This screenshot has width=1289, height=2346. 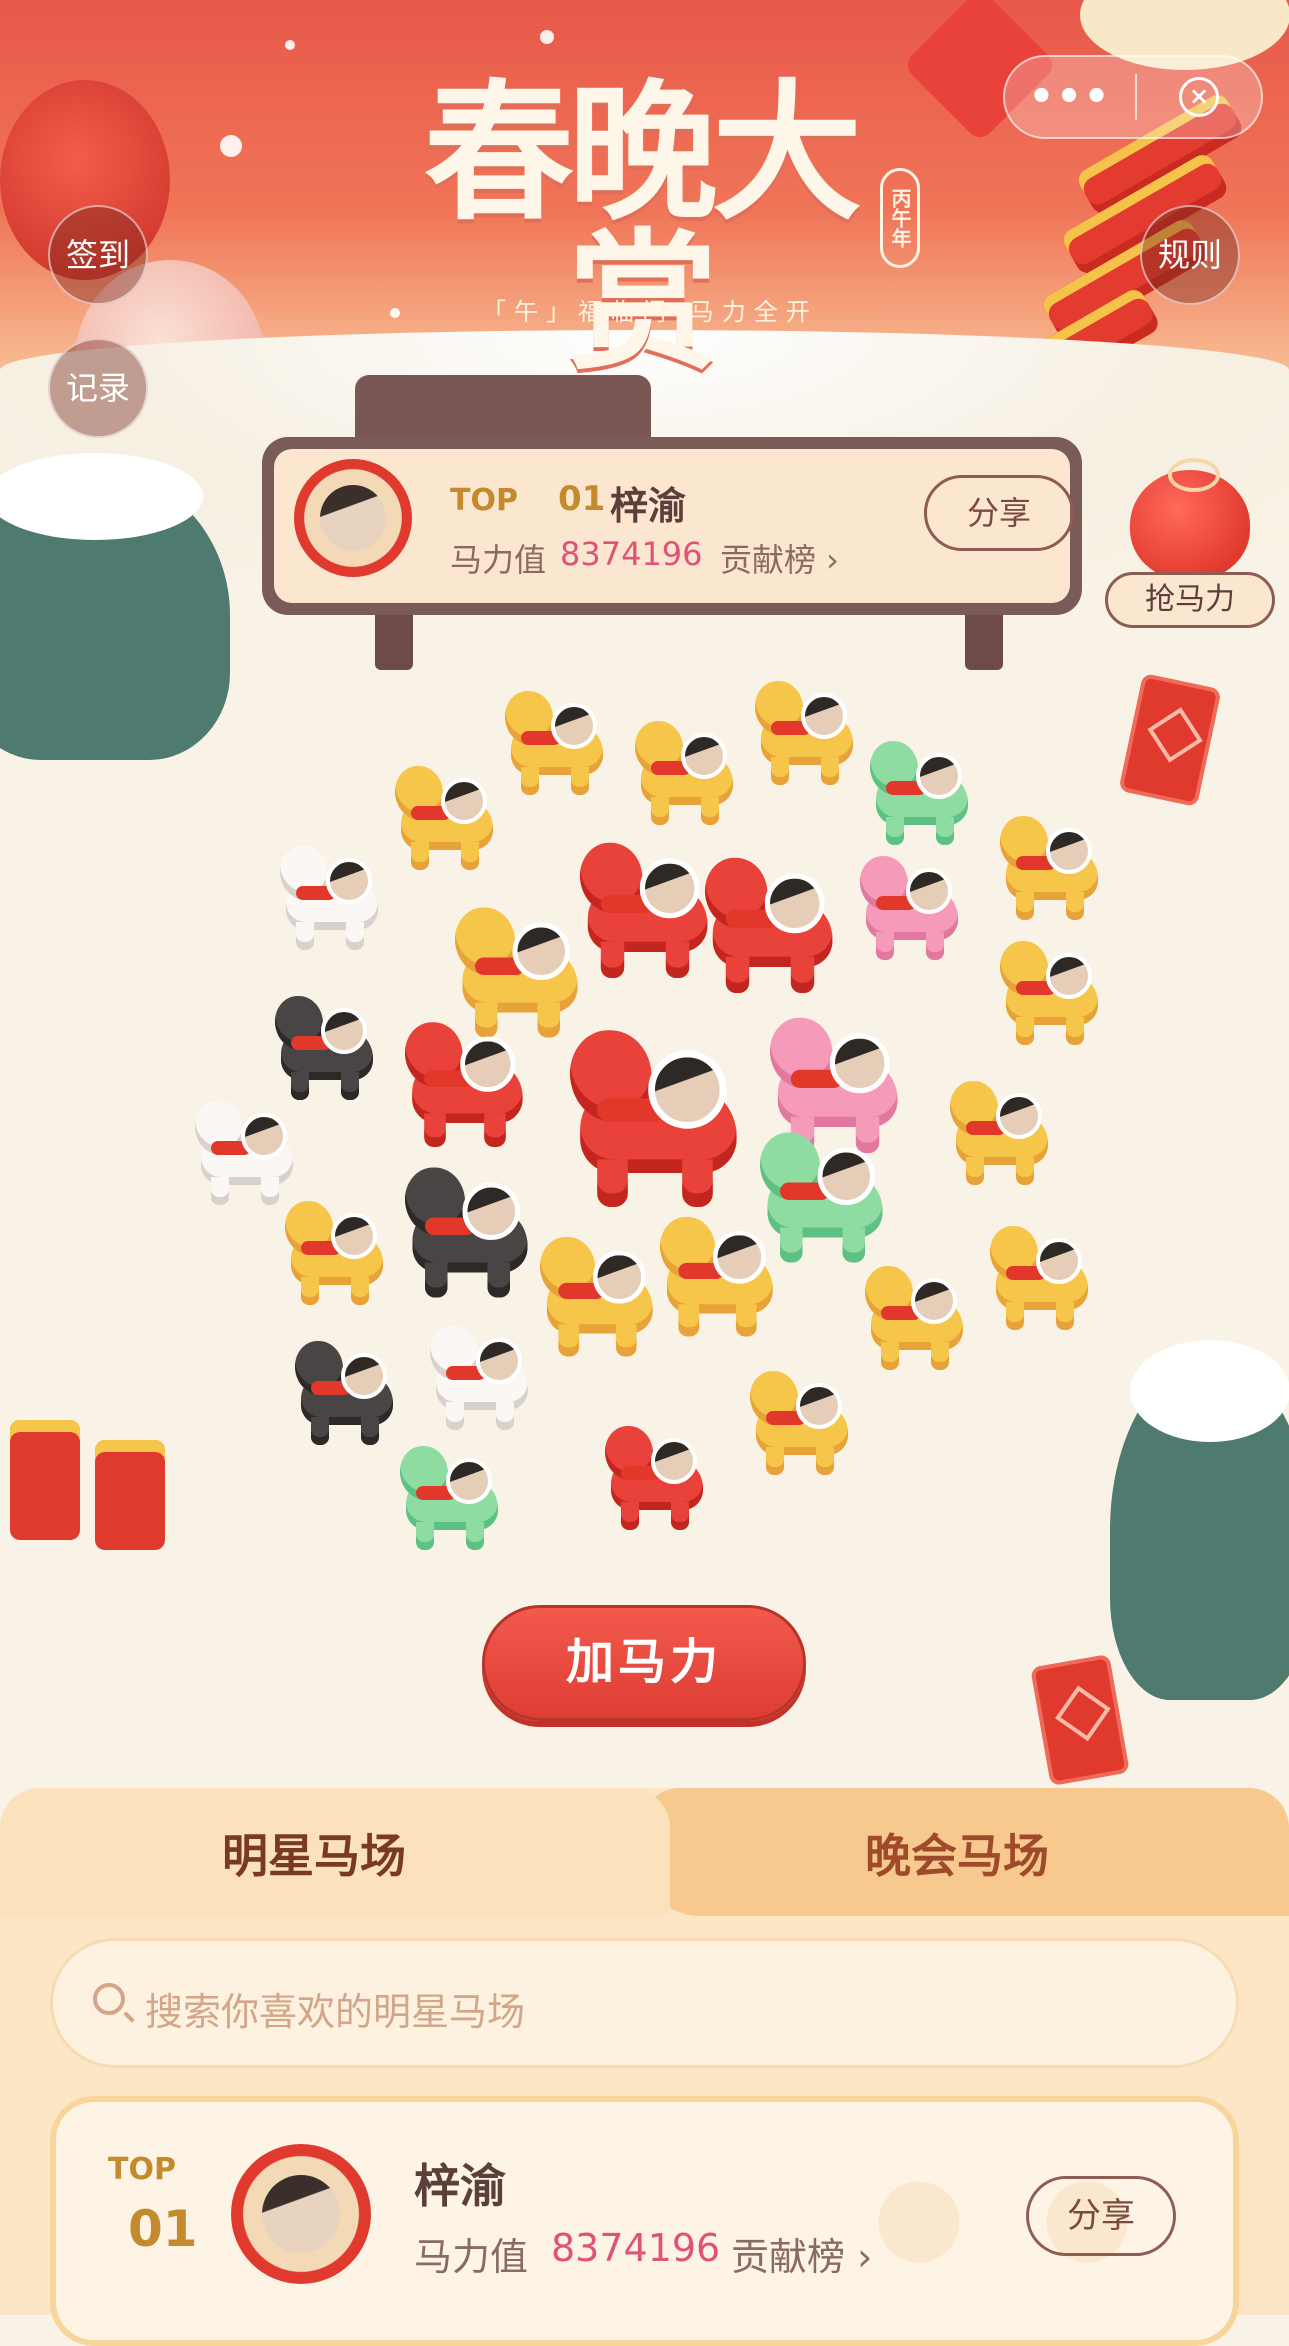 What do you see at coordinates (964, 1852) in the screenshot?
I see `tab-gala-ranch: 晚会马场` at bounding box center [964, 1852].